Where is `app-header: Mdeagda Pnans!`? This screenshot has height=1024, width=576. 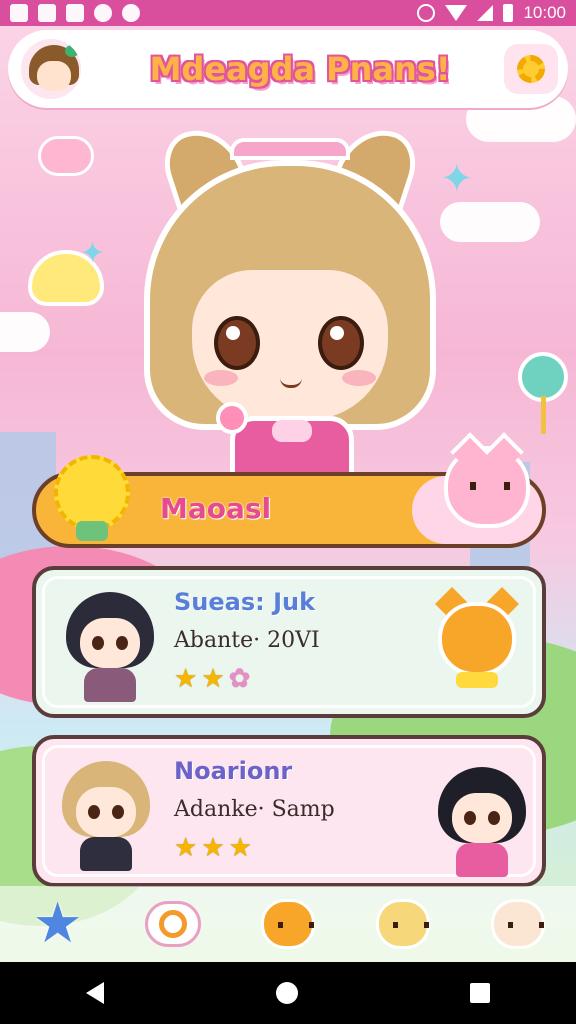 app-header: Mdeagda Pnans! is located at coordinates (288, 69).